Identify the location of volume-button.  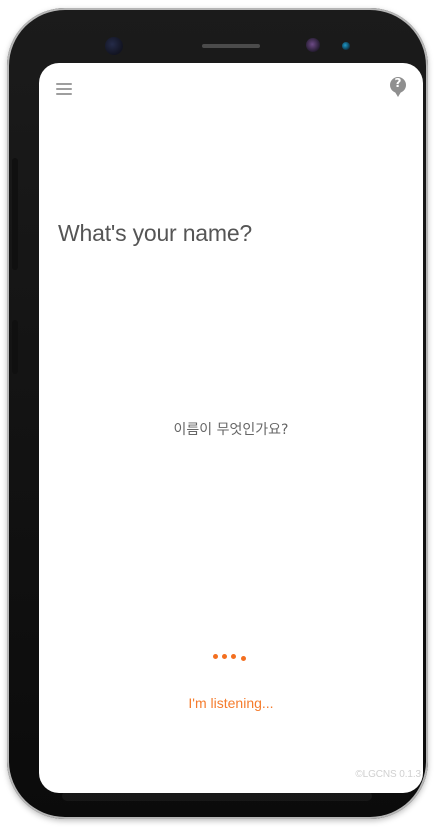
(15, 214).